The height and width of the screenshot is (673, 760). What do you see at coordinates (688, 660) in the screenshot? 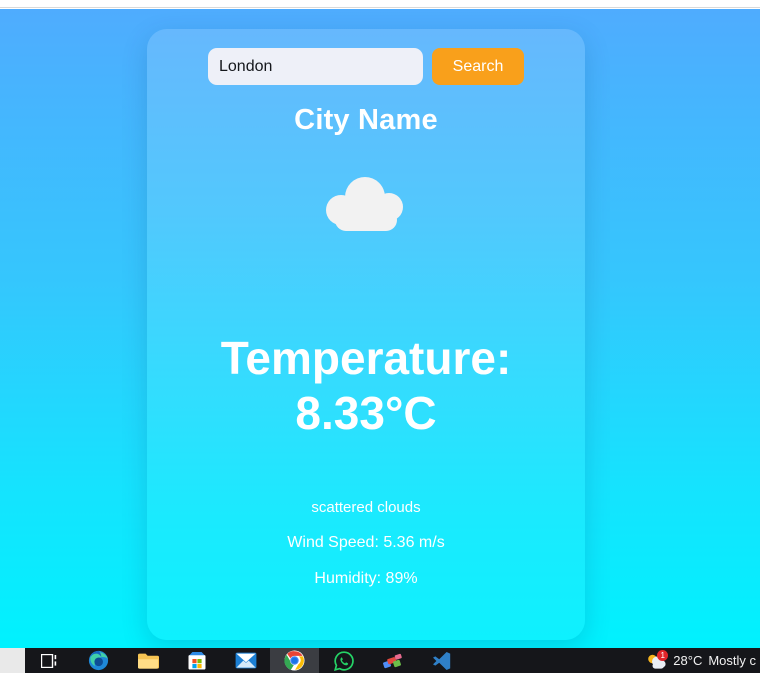
I see `tray-temperature: 28°C` at bounding box center [688, 660].